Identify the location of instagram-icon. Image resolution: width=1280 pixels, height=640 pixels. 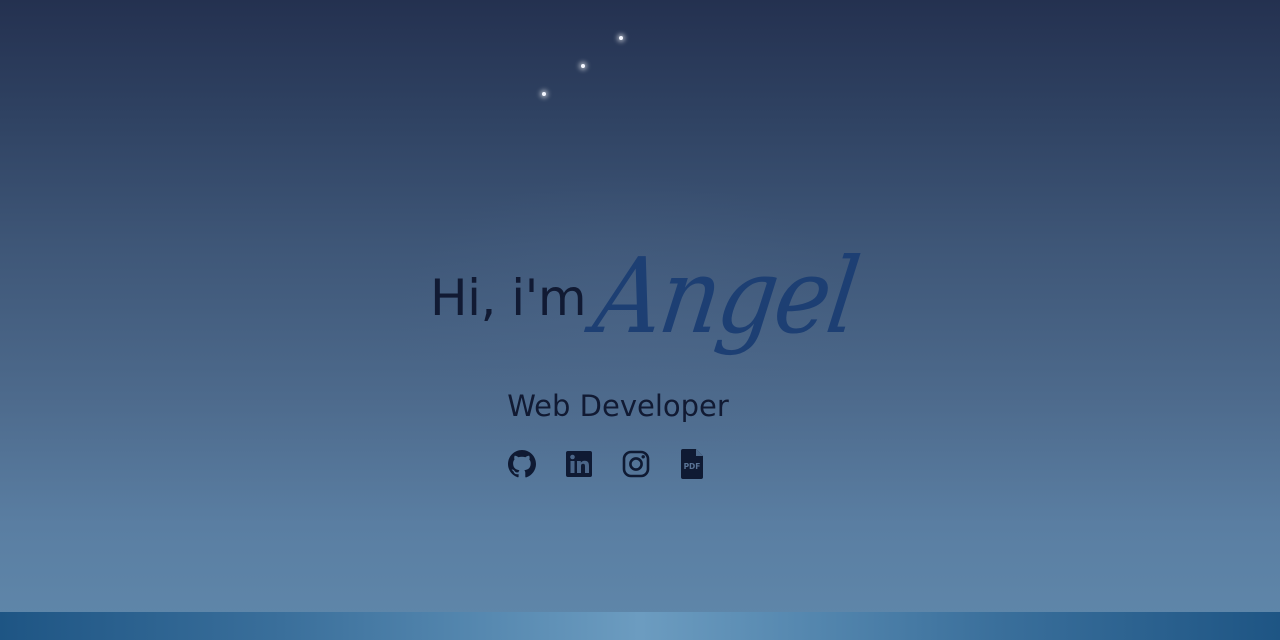
(636, 464).